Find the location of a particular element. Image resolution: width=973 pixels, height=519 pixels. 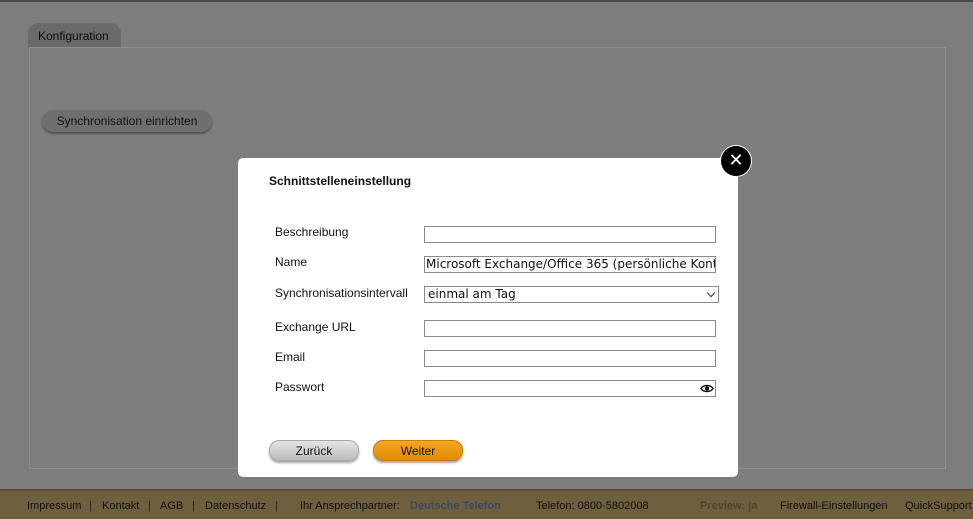

footer-partner-name: Deutsche Telefon is located at coordinates (455, 506).